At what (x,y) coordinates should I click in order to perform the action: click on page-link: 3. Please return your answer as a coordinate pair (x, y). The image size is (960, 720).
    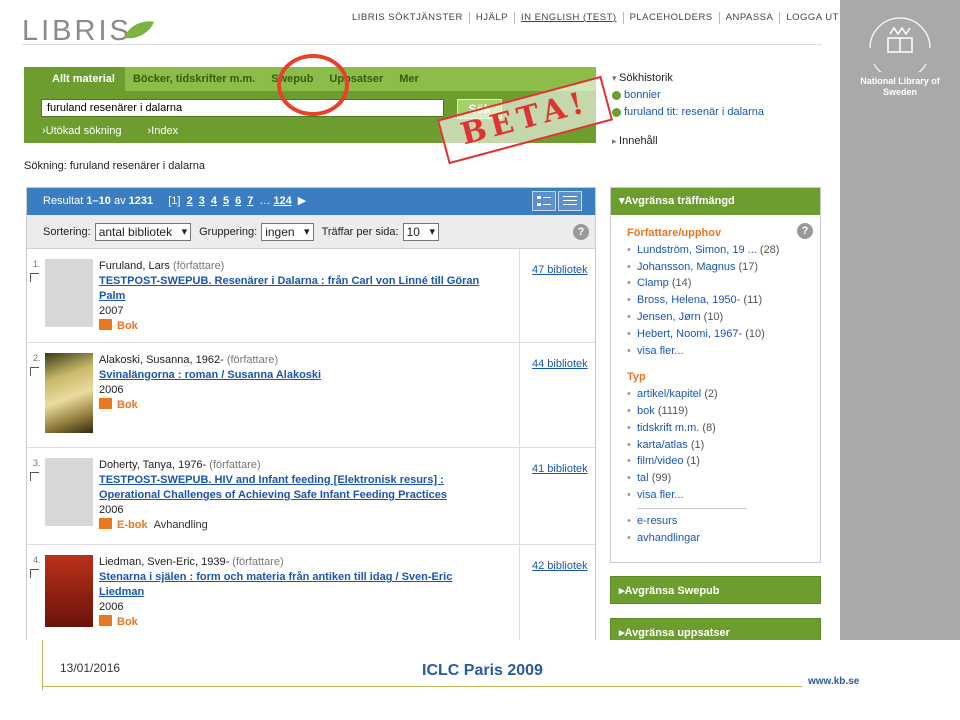
    Looking at the image, I should click on (202, 201).